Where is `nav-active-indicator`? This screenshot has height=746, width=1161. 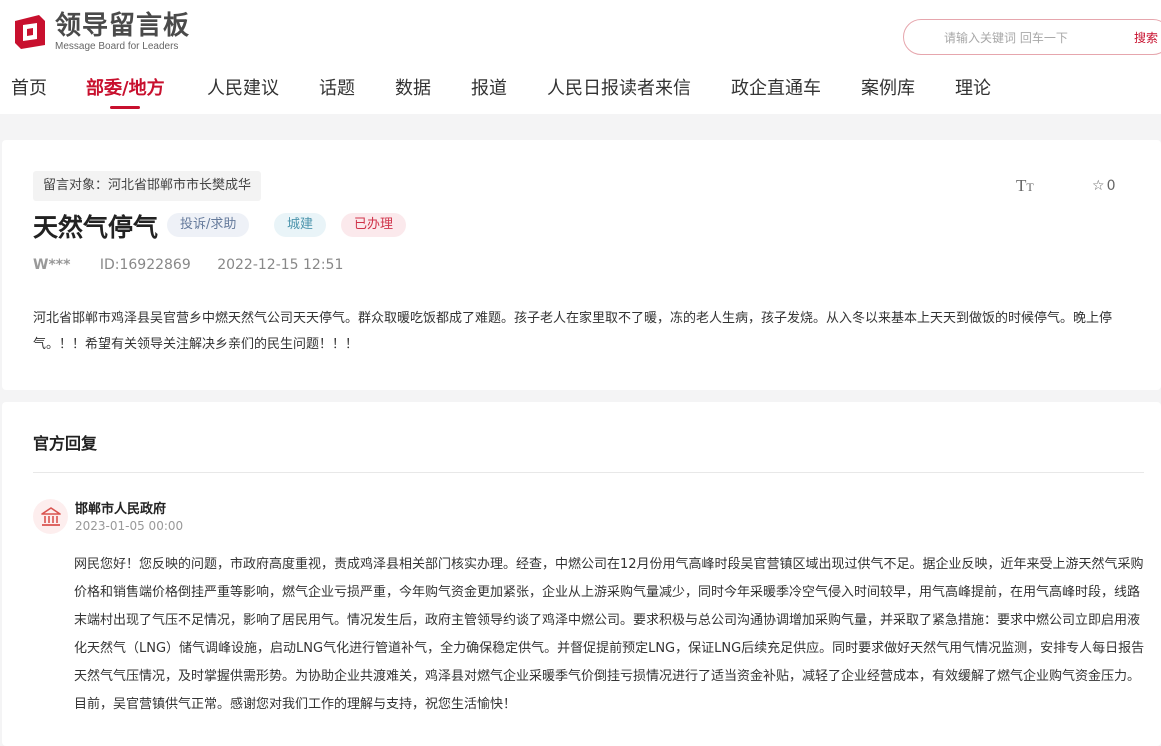 nav-active-indicator is located at coordinates (125, 107).